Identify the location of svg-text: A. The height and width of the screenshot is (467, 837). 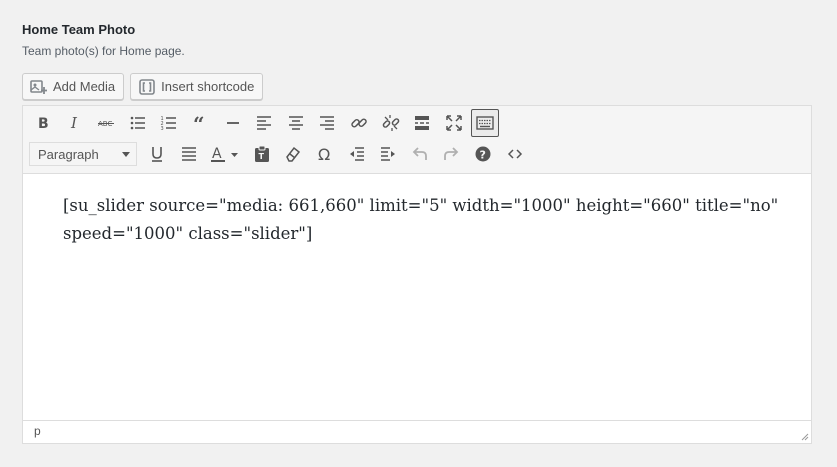
(217, 154).